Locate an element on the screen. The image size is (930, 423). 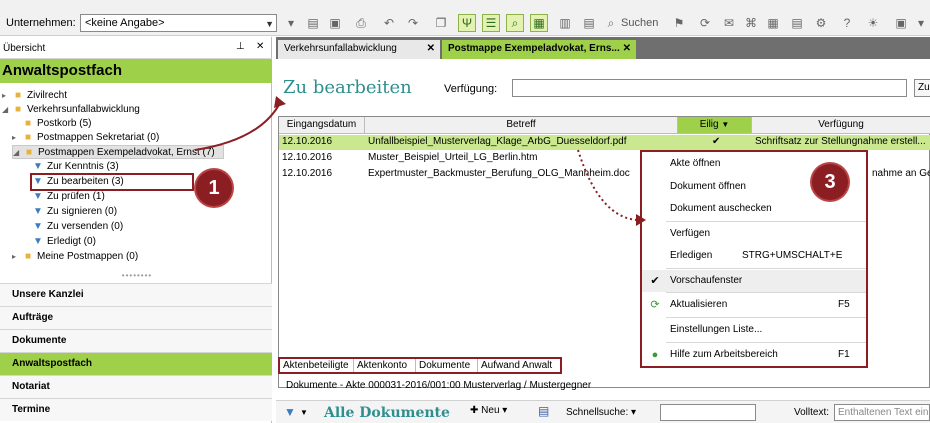
menu-label: Dokument auschecken is located at coordinates (721, 208).